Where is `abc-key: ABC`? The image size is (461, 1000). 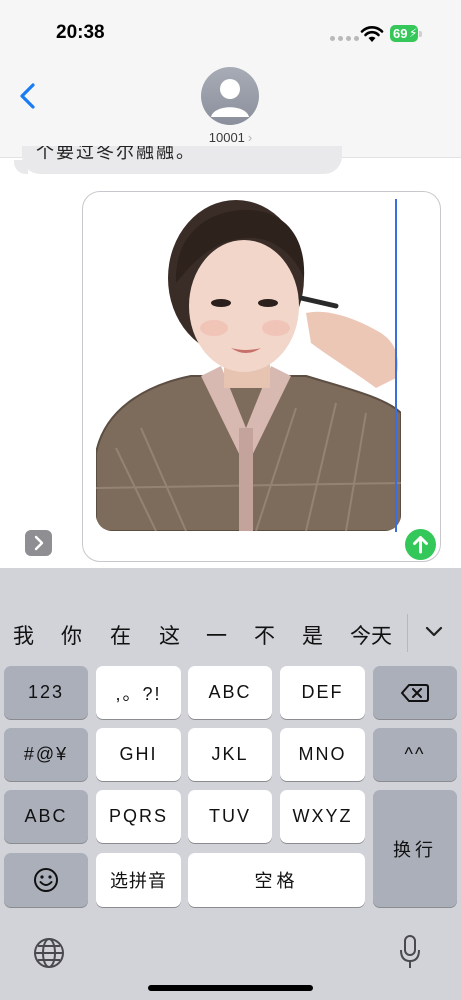 abc-key: ABC is located at coordinates (230, 692).